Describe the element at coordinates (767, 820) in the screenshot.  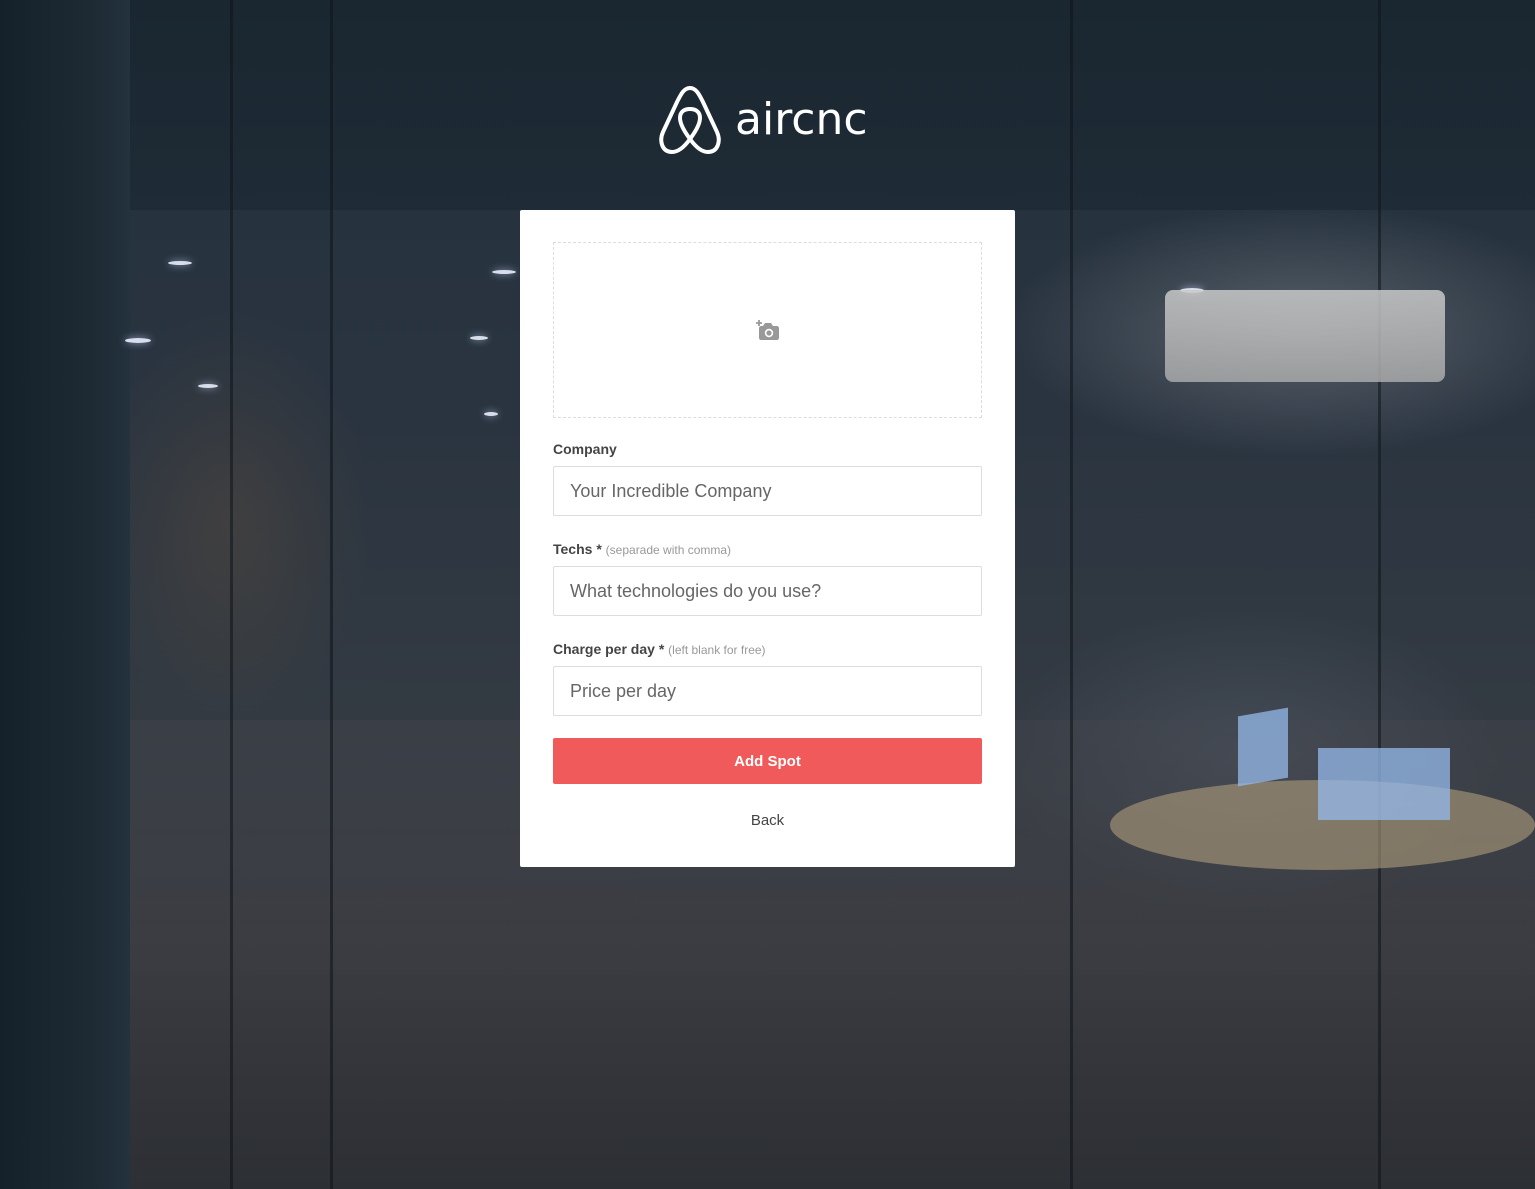
I see `back-button: Back` at that location.